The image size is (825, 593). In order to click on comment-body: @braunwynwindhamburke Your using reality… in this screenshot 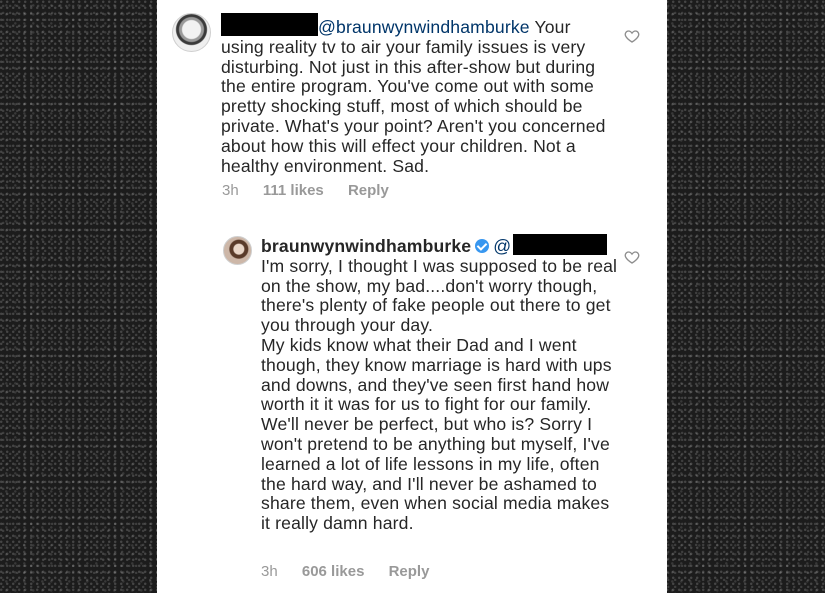, I will do `click(421, 94)`.